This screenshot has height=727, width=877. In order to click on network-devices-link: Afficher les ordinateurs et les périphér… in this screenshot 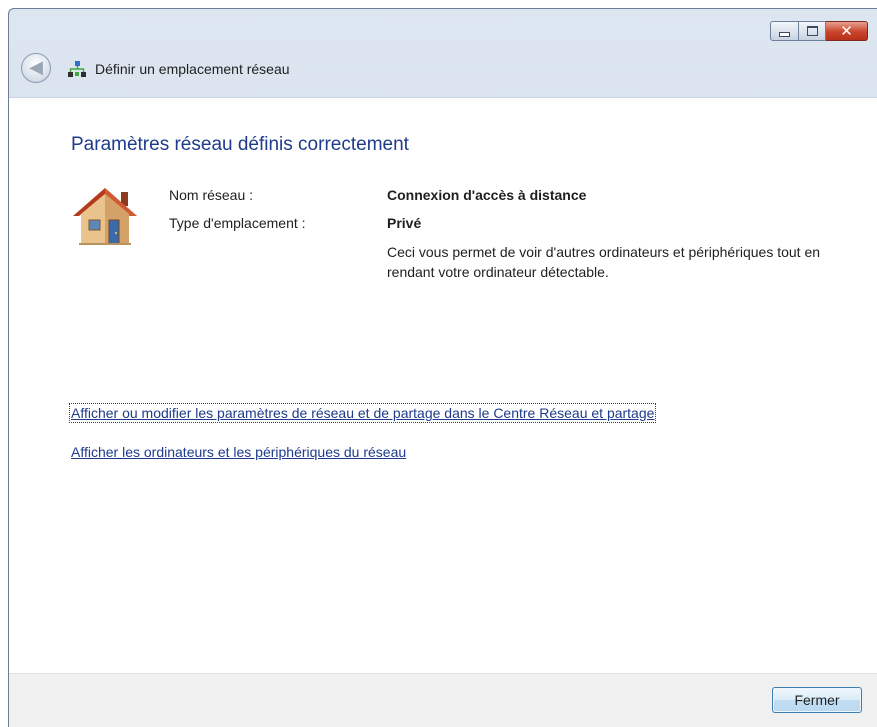, I will do `click(238, 452)`.